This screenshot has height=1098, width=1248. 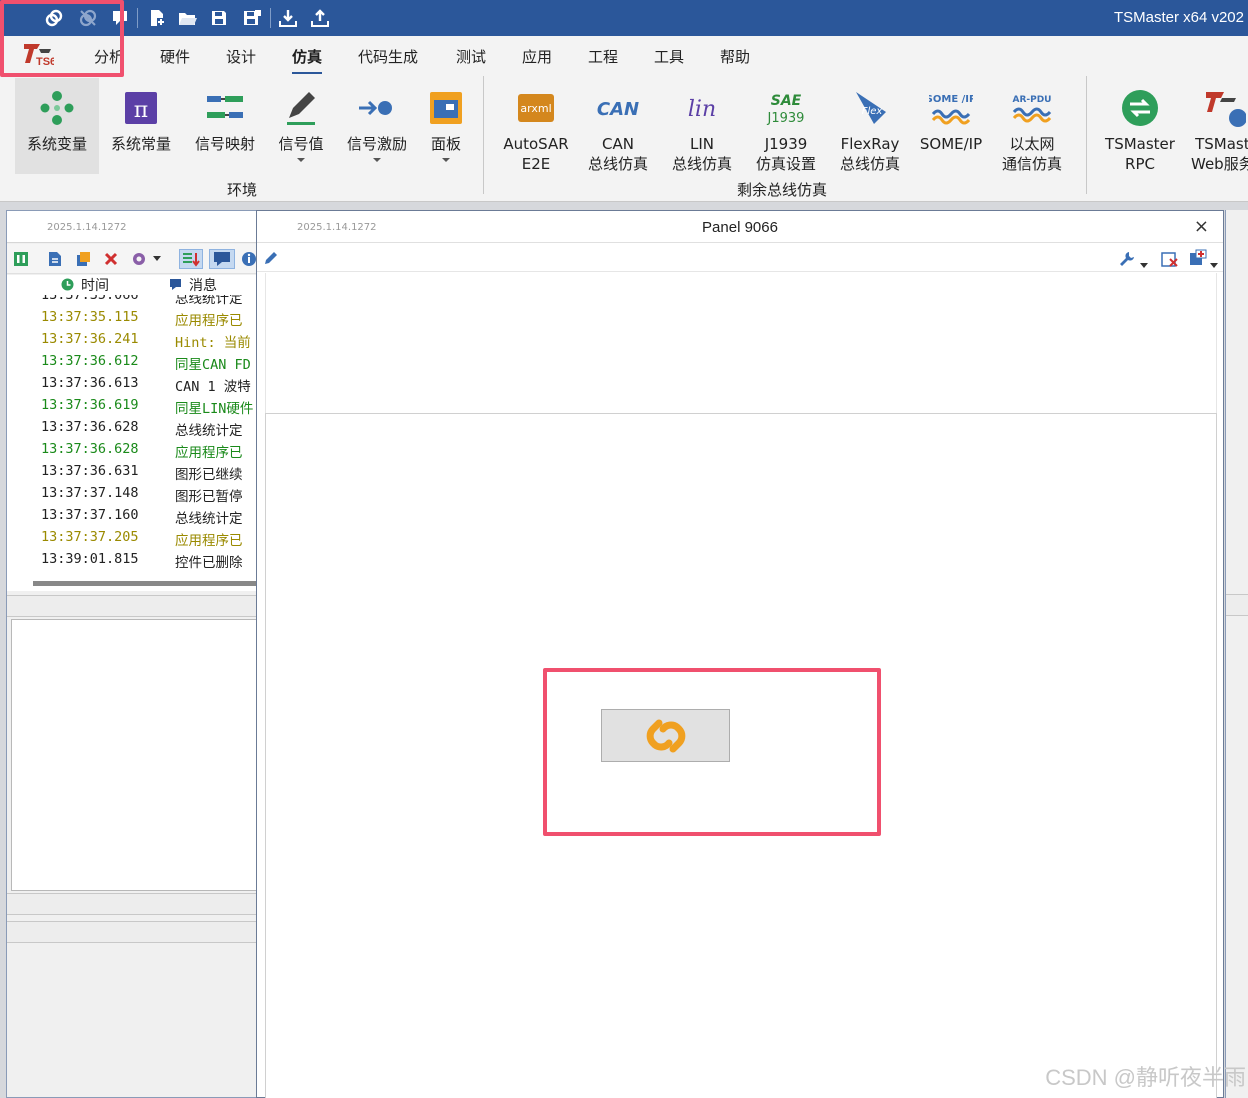 I want to click on pause-icon, so click(x=21, y=259).